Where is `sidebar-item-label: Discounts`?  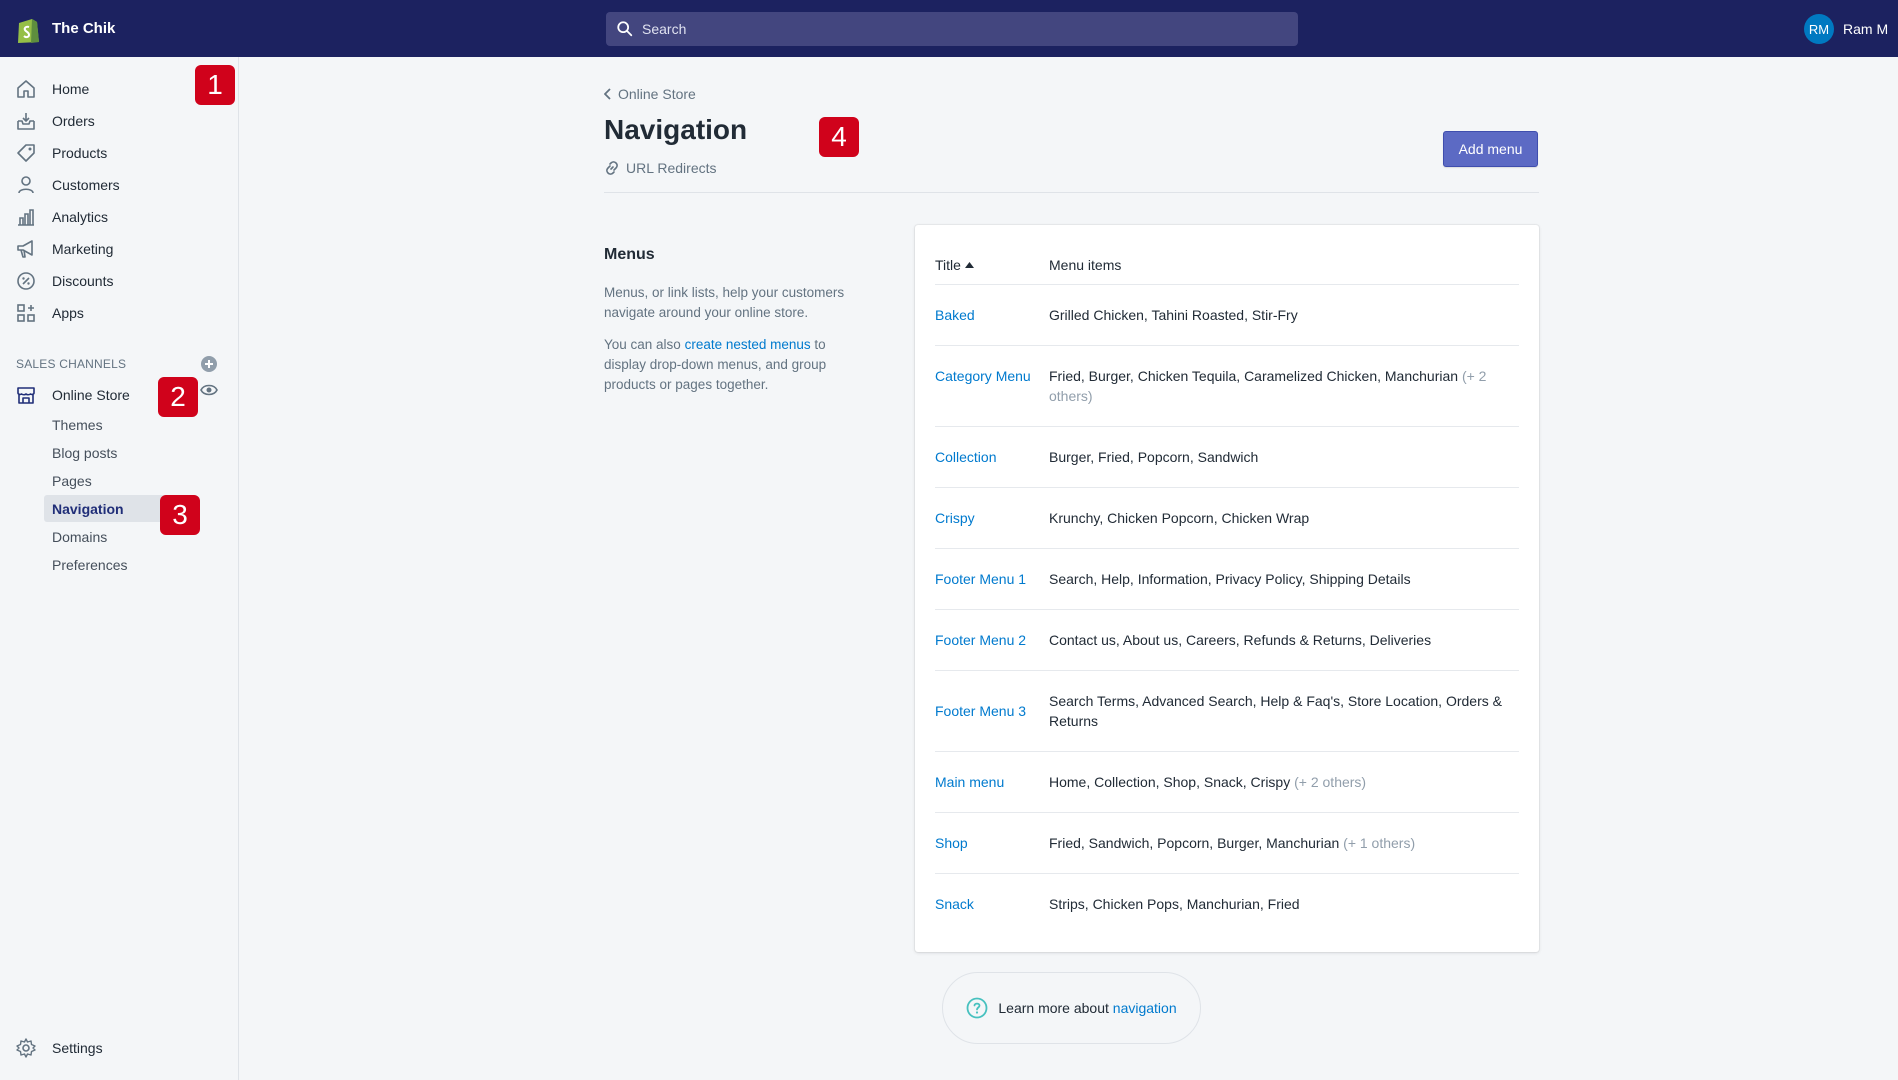 sidebar-item-label: Discounts is located at coordinates (83, 281).